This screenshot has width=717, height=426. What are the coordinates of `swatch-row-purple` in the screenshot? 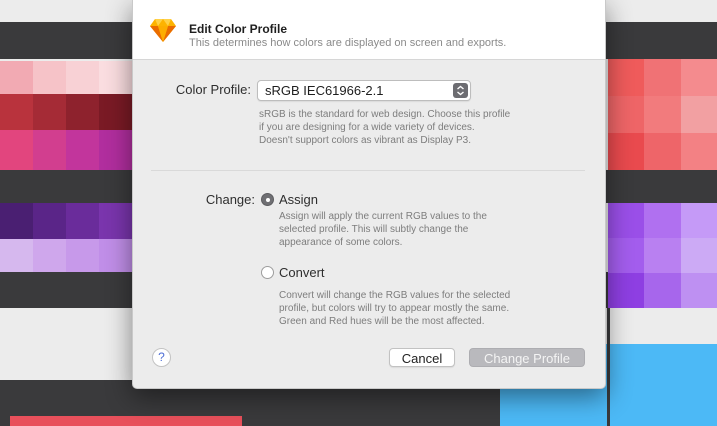 It's located at (66, 221).